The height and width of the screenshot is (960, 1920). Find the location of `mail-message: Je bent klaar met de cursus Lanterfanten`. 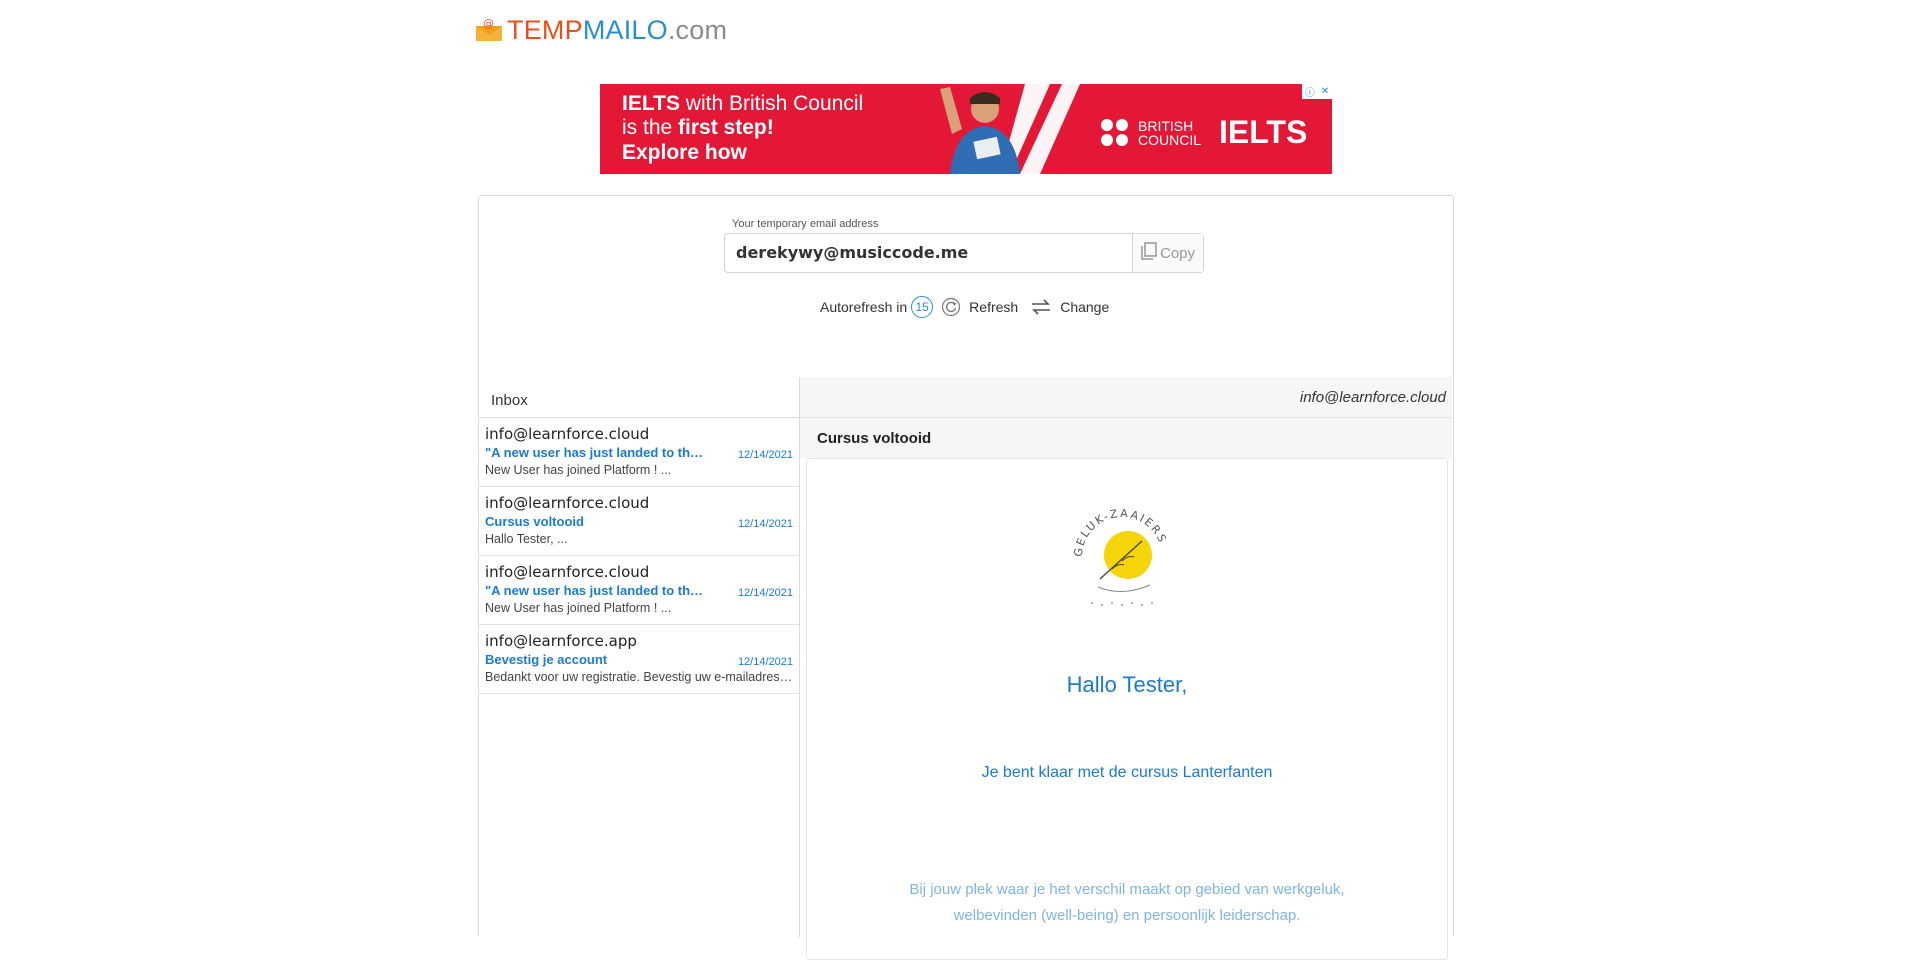

mail-message: Je bent klaar met de cursus Lanterfanten is located at coordinates (1127, 772).